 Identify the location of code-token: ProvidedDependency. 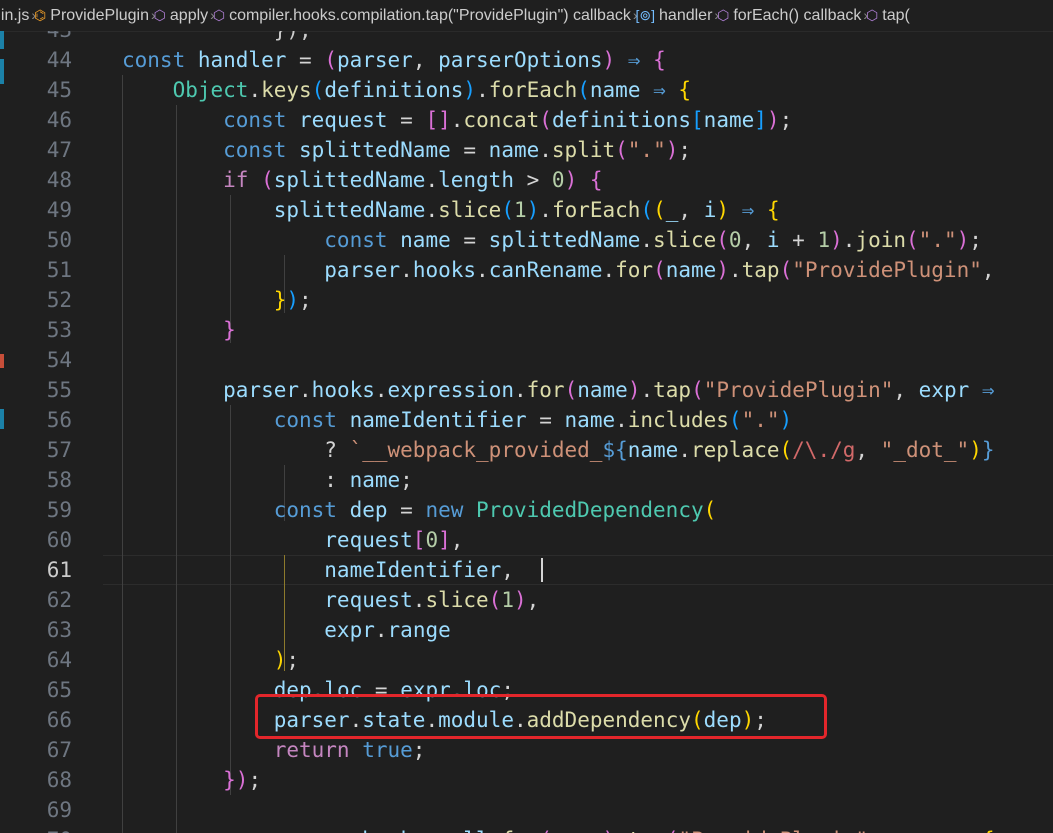
(590, 510).